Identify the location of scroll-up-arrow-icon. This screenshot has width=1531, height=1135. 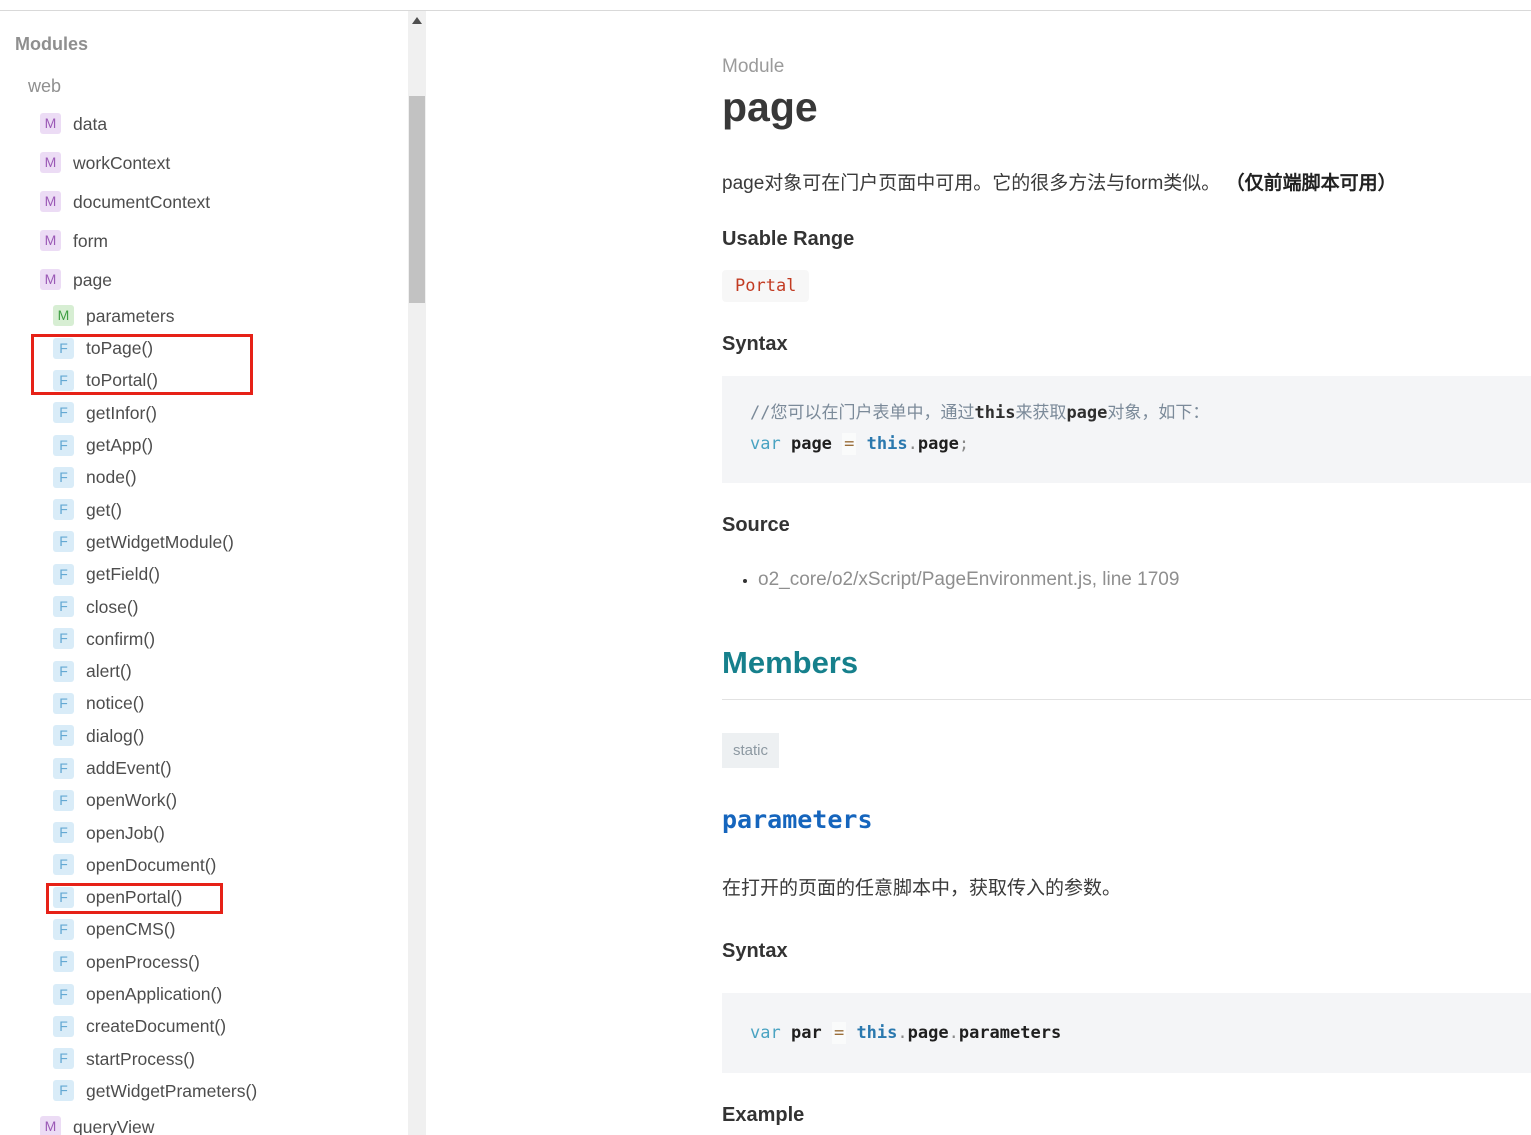
(417, 20).